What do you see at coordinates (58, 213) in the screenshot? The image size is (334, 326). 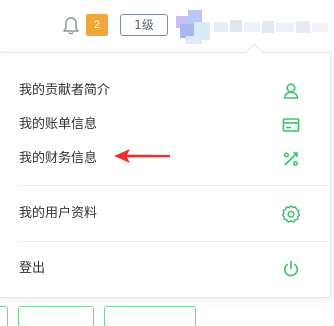 I see `menu-item-label: 我的用户资料` at bounding box center [58, 213].